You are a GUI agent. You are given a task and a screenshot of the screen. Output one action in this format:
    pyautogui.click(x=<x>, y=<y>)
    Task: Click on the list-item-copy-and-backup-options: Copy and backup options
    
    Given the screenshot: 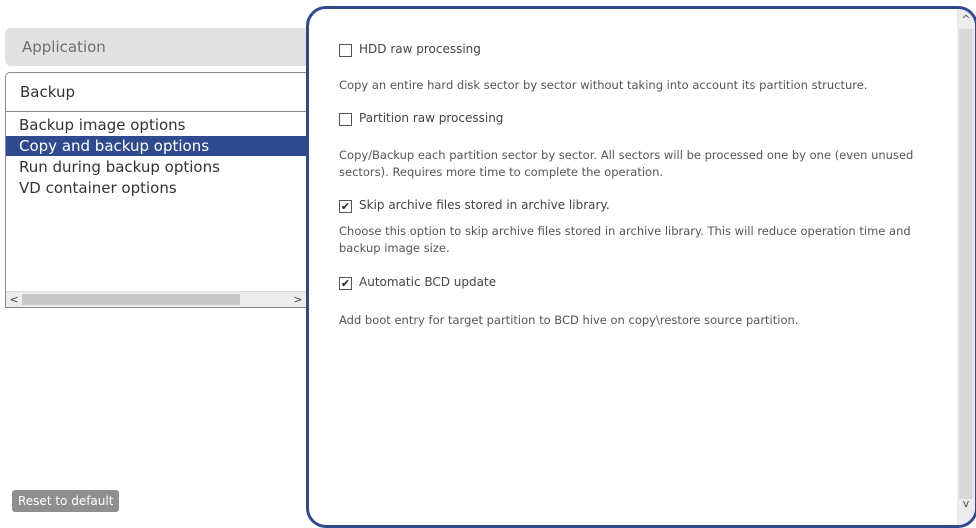 What is the action you would take?
    pyautogui.click(x=156, y=146)
    